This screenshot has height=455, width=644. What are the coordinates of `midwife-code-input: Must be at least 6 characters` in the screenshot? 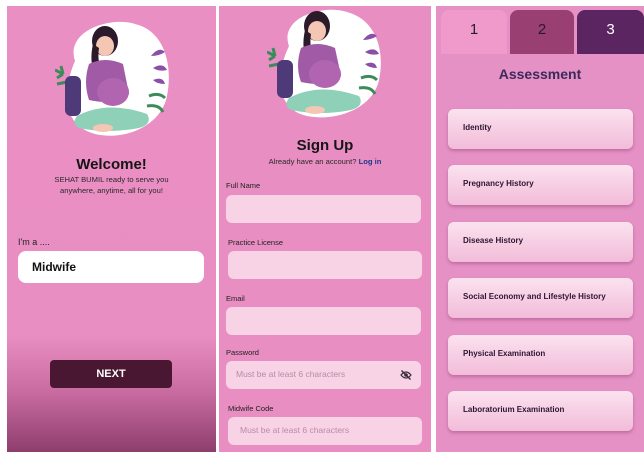 It's located at (325, 431).